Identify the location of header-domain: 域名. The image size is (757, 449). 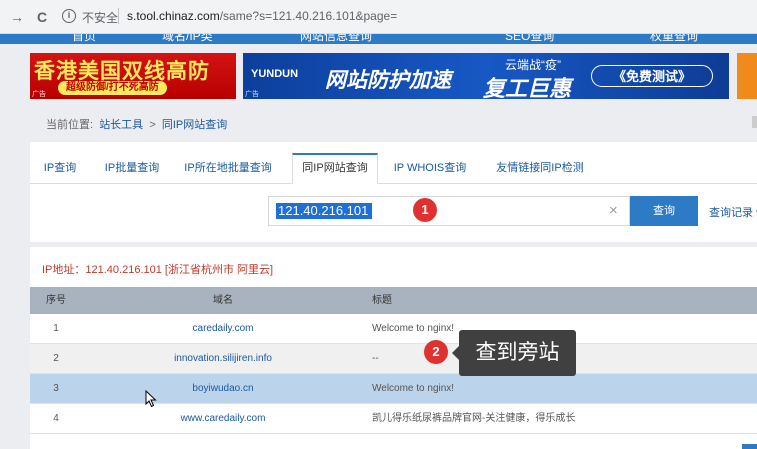
(223, 300).